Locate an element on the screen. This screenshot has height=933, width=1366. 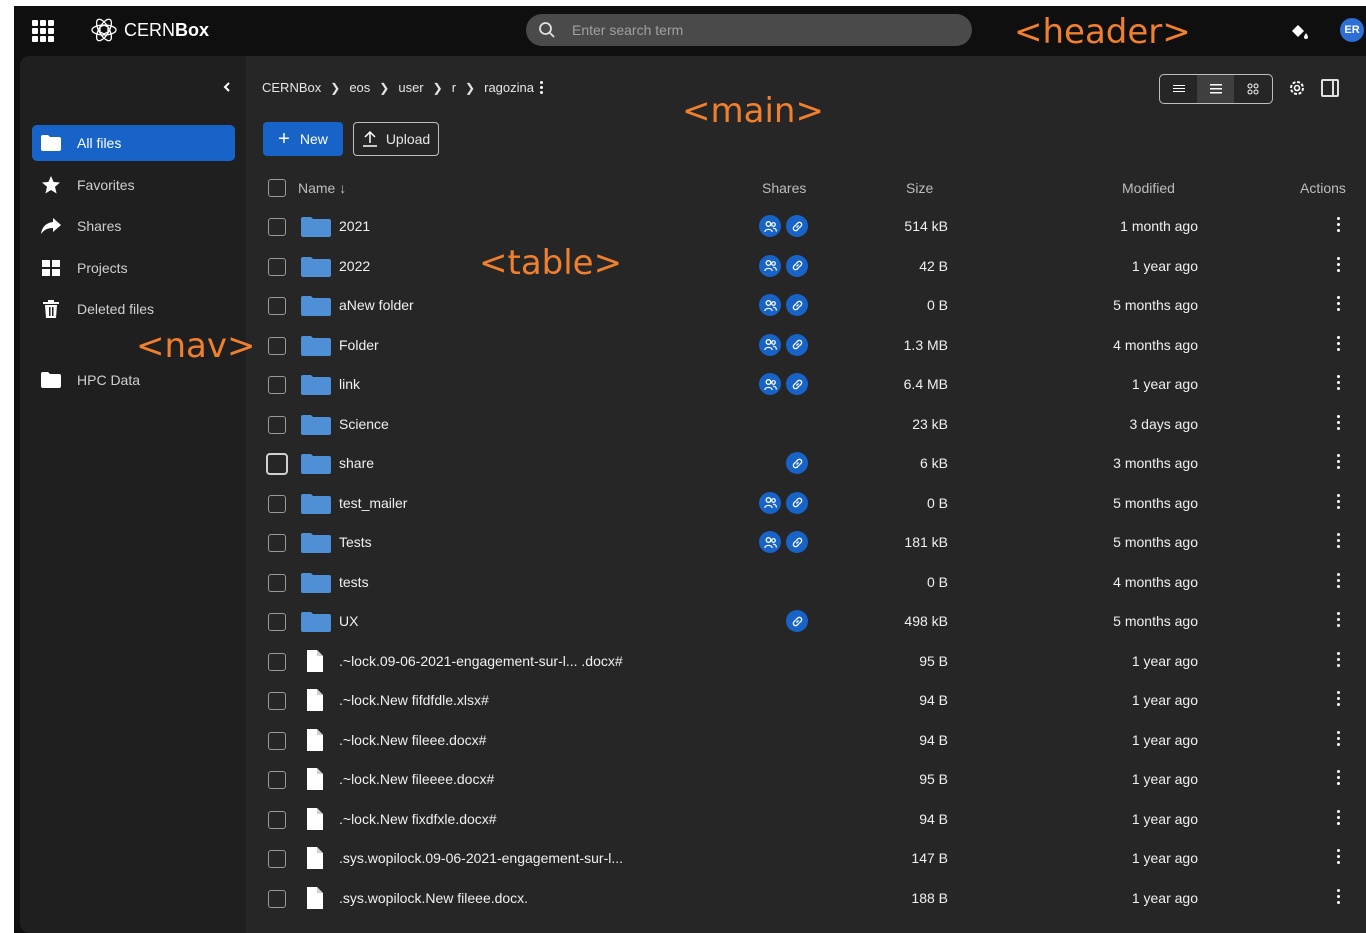
table-row: .~lock.New fileeee.docx# 95 B 1 year ago is located at coordinates (806, 780).